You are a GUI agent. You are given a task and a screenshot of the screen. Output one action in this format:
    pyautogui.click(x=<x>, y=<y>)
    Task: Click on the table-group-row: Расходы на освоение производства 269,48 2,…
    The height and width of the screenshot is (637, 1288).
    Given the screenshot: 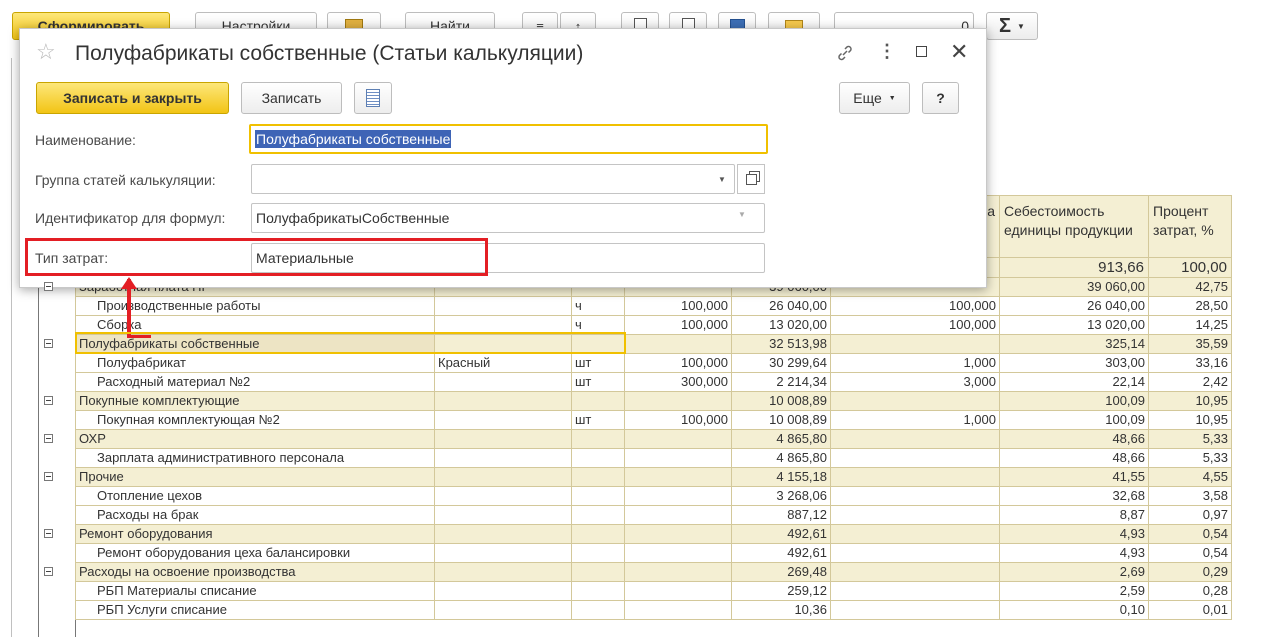 What is the action you would take?
    pyautogui.click(x=653, y=572)
    